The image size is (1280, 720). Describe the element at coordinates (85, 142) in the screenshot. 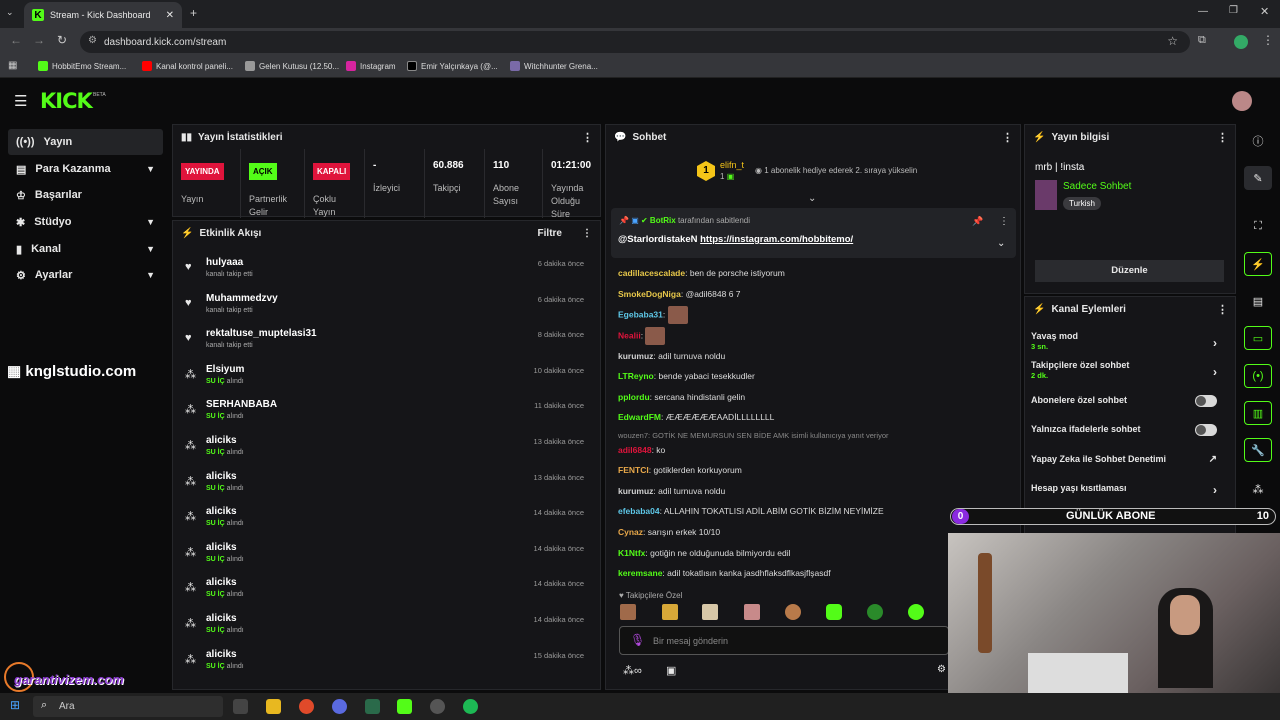

I see `sidebar-item-yayin: ((•)) Yayın` at that location.